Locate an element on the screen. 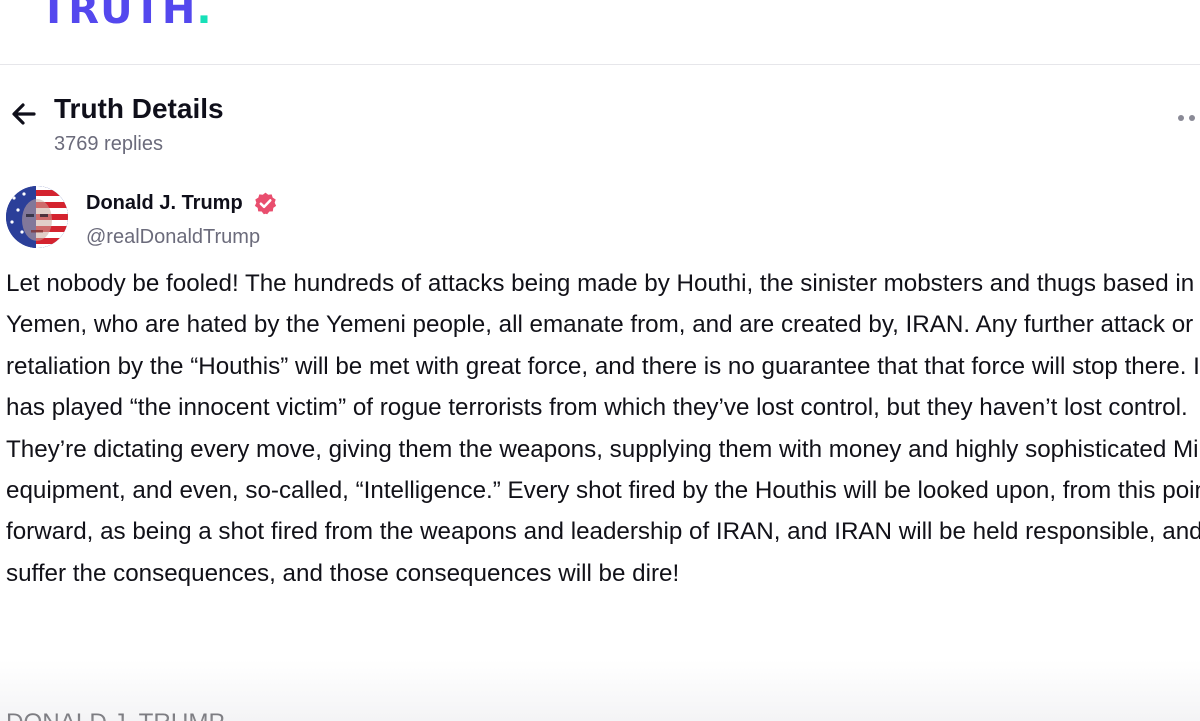 Image resolution: width=1200 pixels, height=721 pixels. back-button is located at coordinates (24, 114).